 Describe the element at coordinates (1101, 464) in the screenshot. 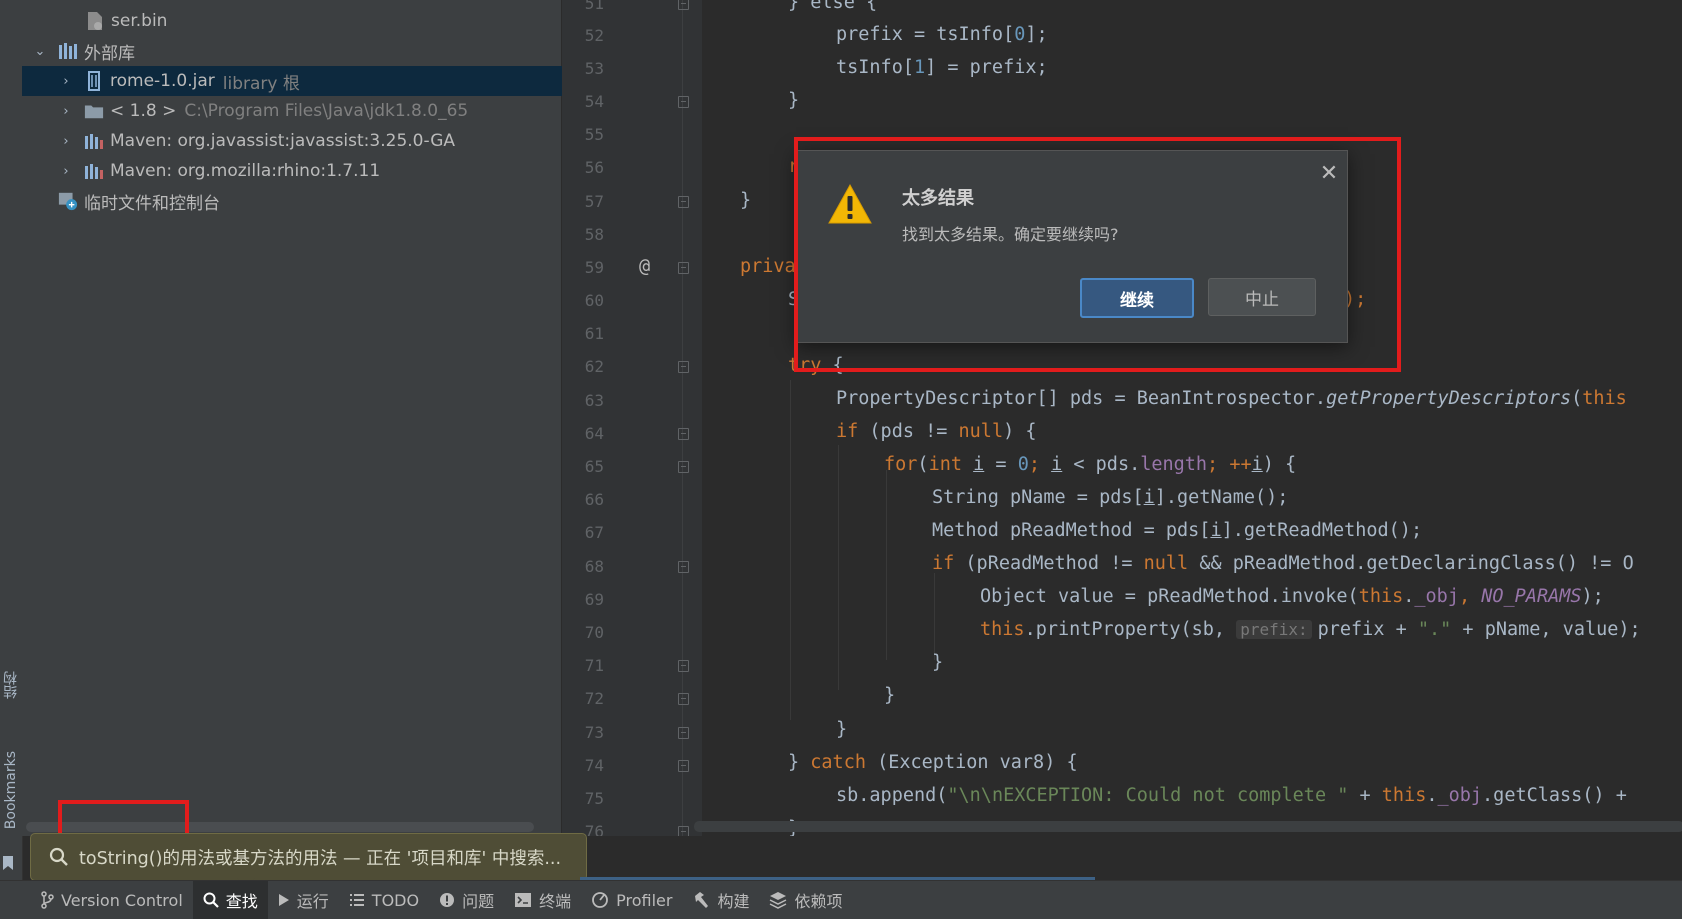

I see `code-token: < pds.` at that location.